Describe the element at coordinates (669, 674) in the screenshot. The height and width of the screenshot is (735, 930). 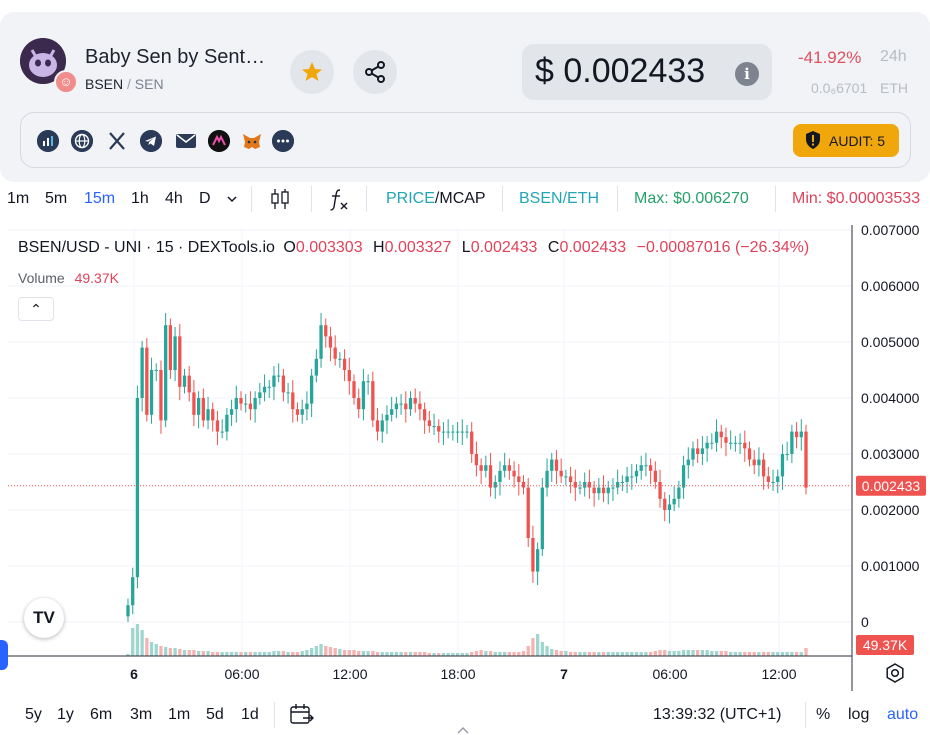
I see `x-tick-label: 06:00` at that location.